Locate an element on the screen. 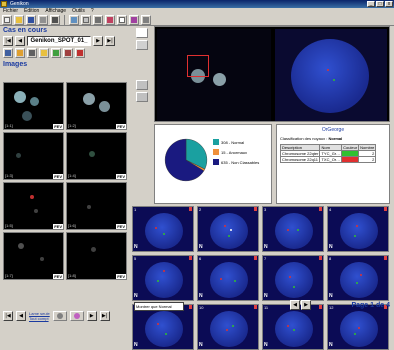 The width and height of the screenshot is (394, 350). gear-icon is located at coordinates (146, 20).